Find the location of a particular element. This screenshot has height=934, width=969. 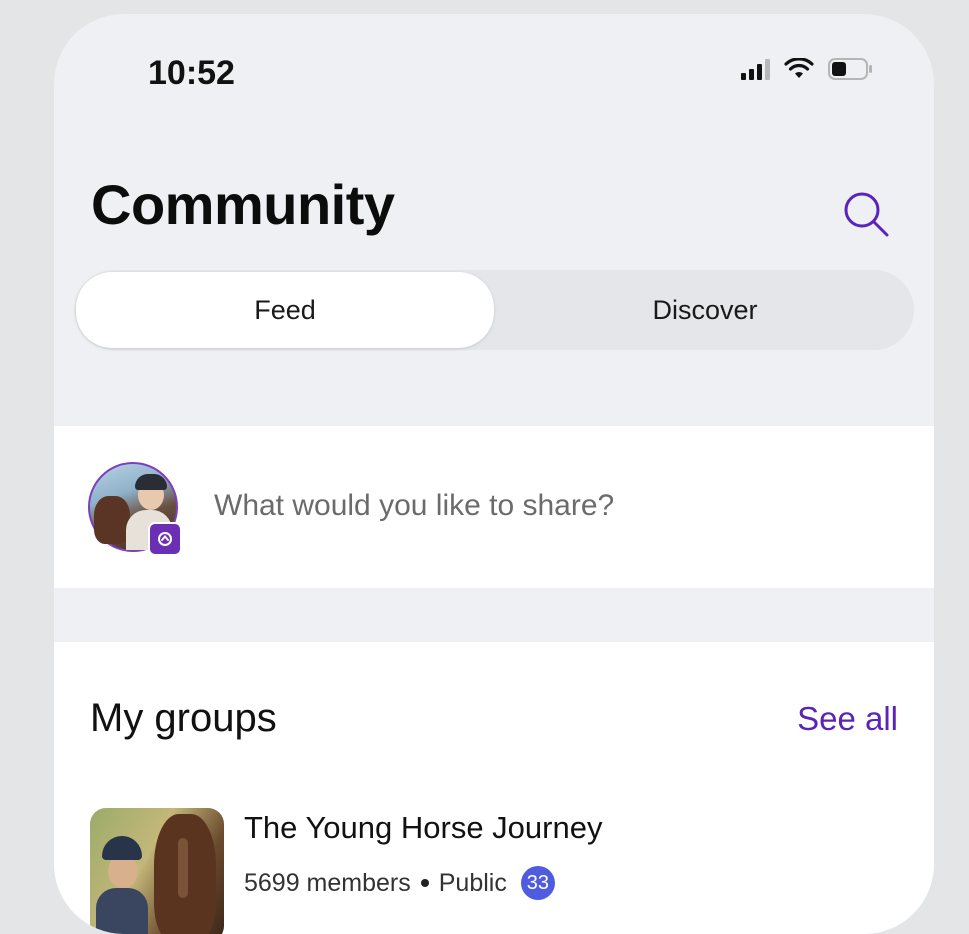

page-title: Community is located at coordinates (243, 204).